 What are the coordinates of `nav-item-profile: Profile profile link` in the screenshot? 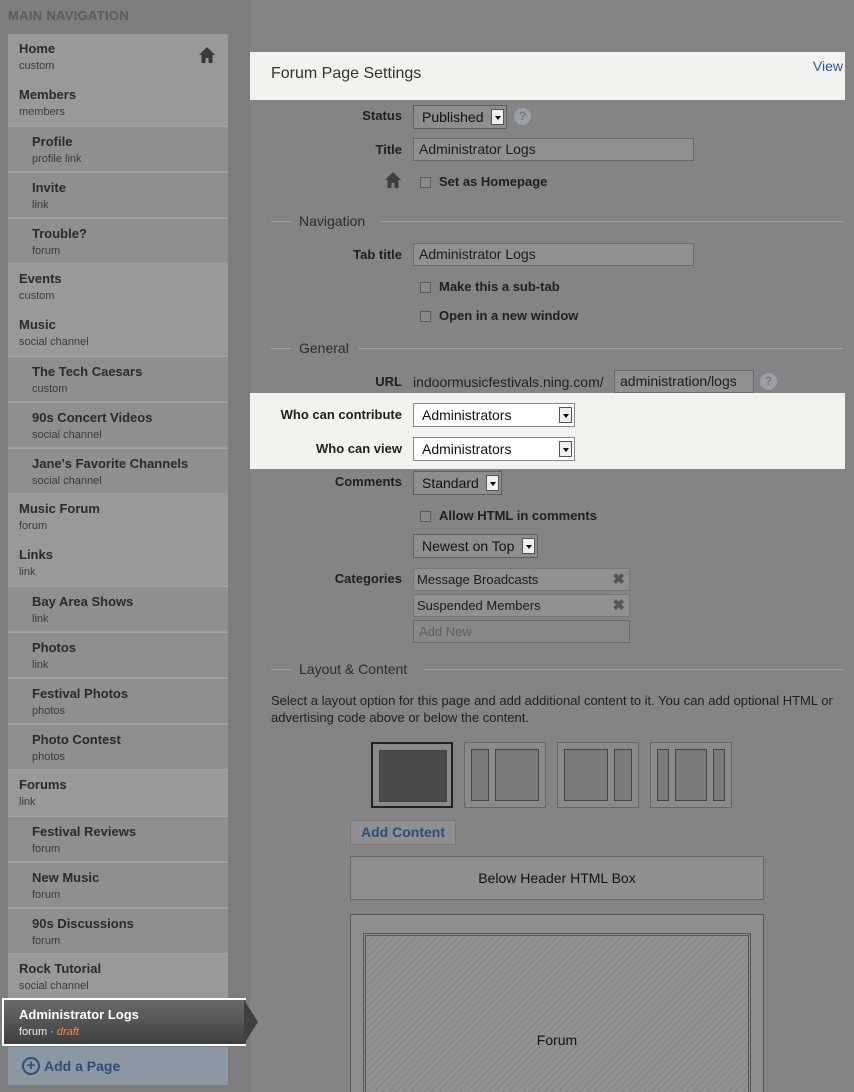 It's located at (118, 149).